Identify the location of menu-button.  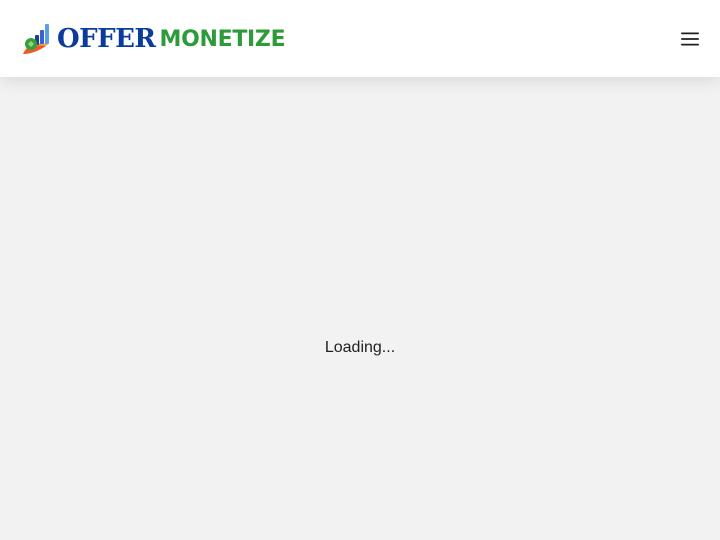
(690, 39).